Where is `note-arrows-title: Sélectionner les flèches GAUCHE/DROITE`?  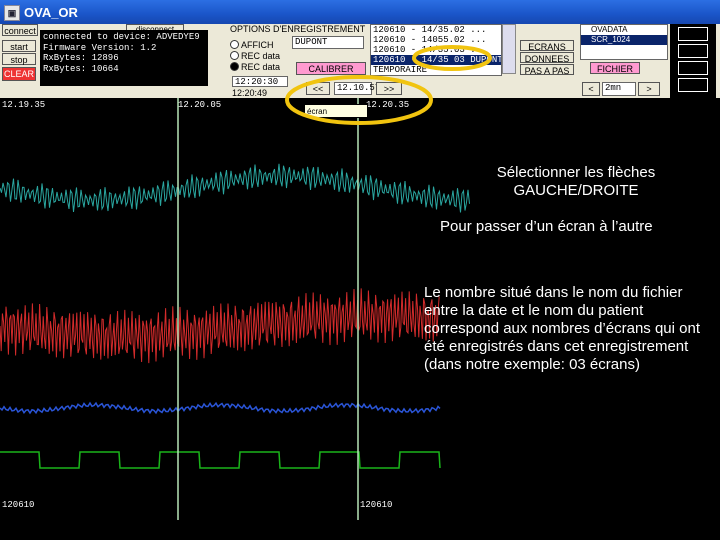
note-arrows-title: Sélectionner les flèches GAUCHE/DROITE is located at coordinates (576, 181).